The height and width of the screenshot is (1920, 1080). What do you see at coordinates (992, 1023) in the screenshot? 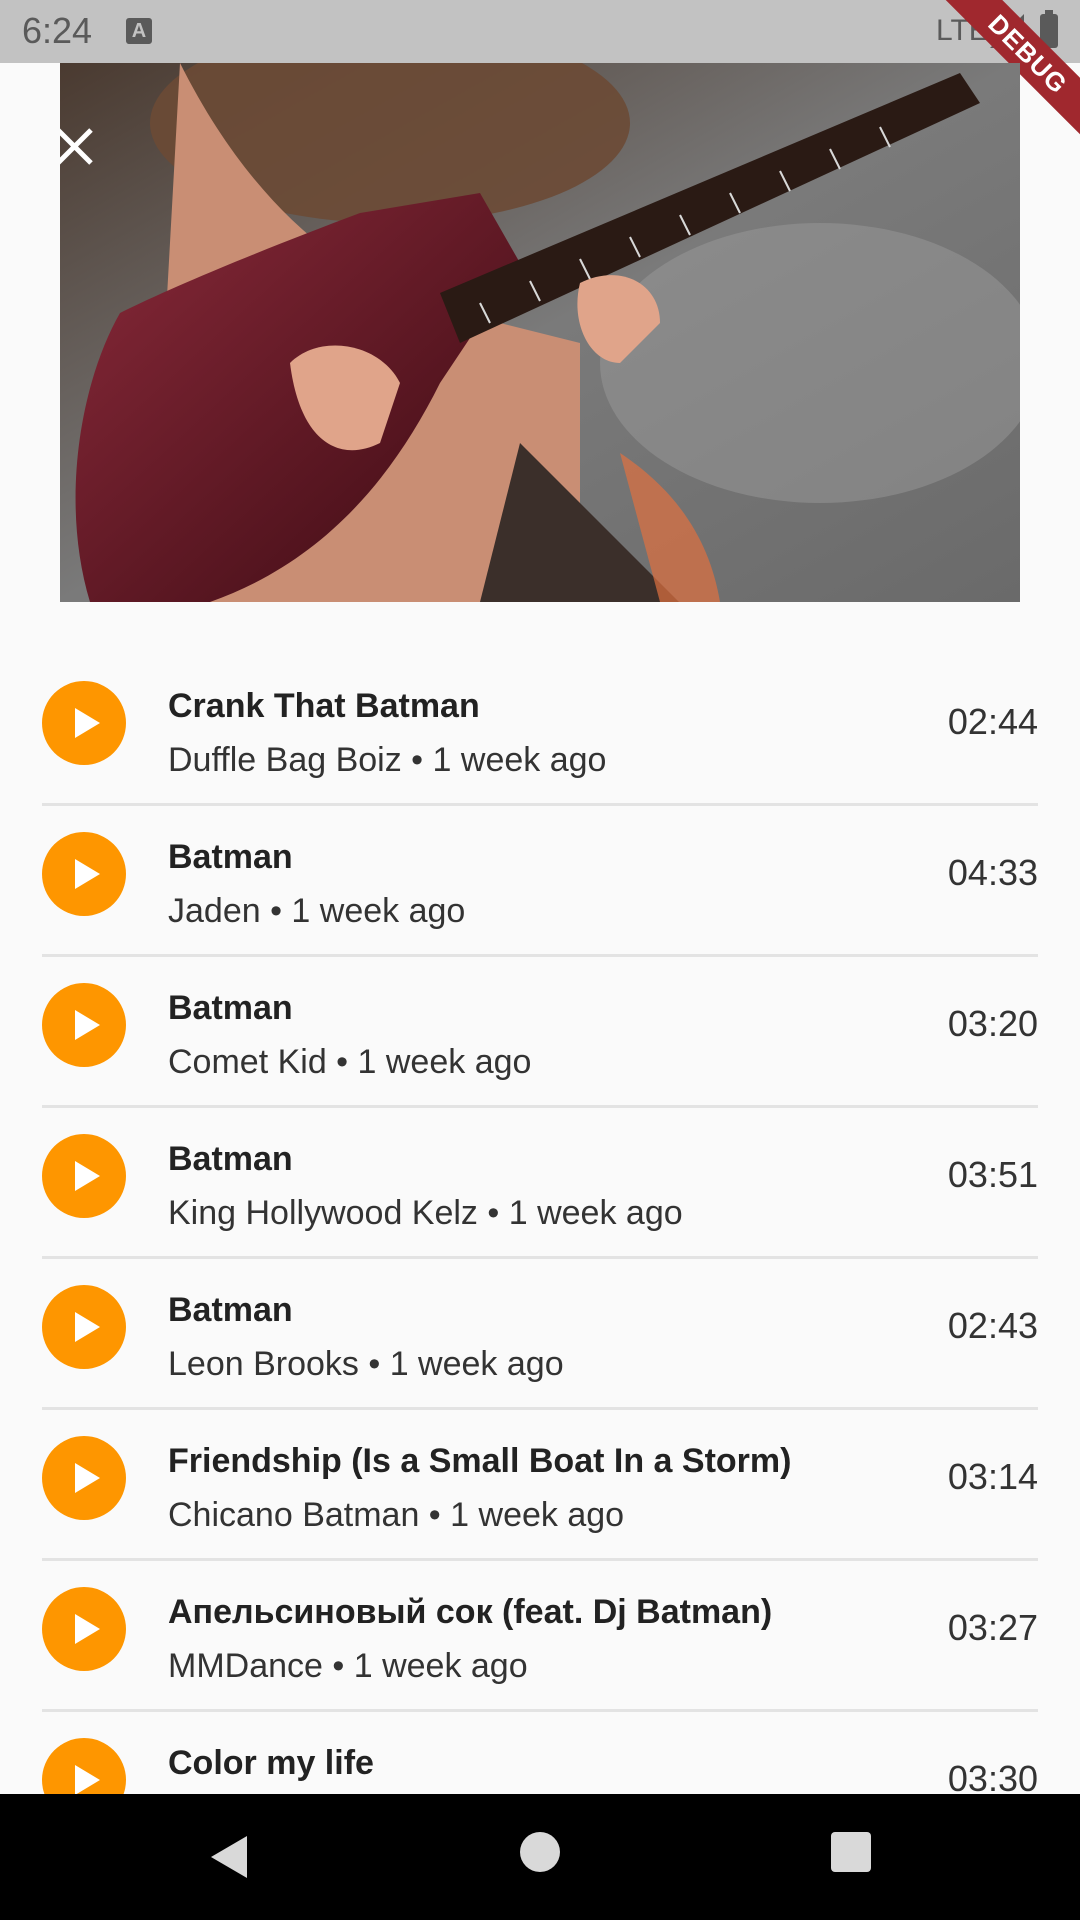
I see `track-duration: 03:20` at bounding box center [992, 1023].